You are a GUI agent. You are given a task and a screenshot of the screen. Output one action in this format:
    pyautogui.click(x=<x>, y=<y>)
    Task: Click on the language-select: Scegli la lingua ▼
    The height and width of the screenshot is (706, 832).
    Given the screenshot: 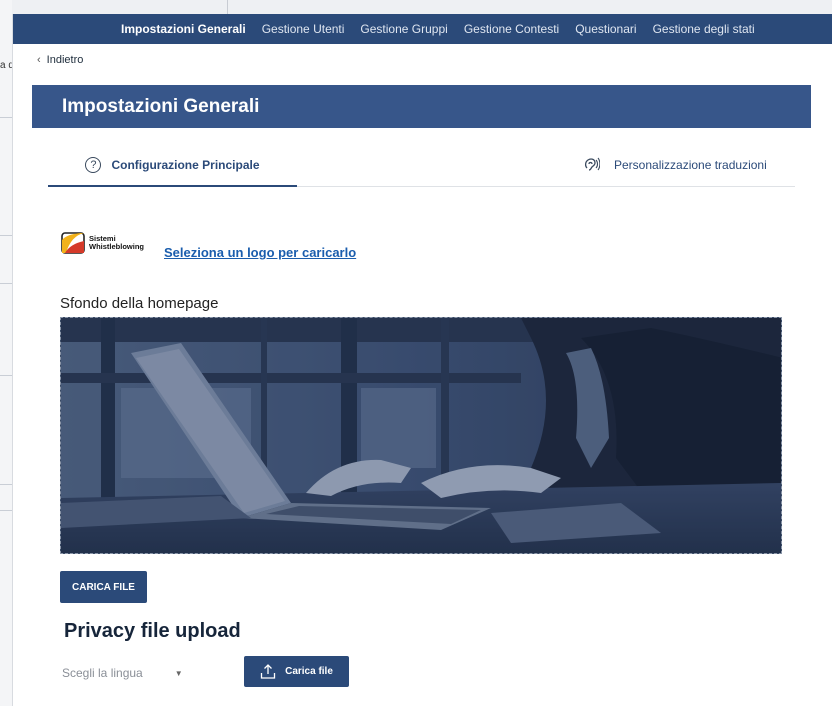 What is the action you would take?
    pyautogui.click(x=127, y=673)
    